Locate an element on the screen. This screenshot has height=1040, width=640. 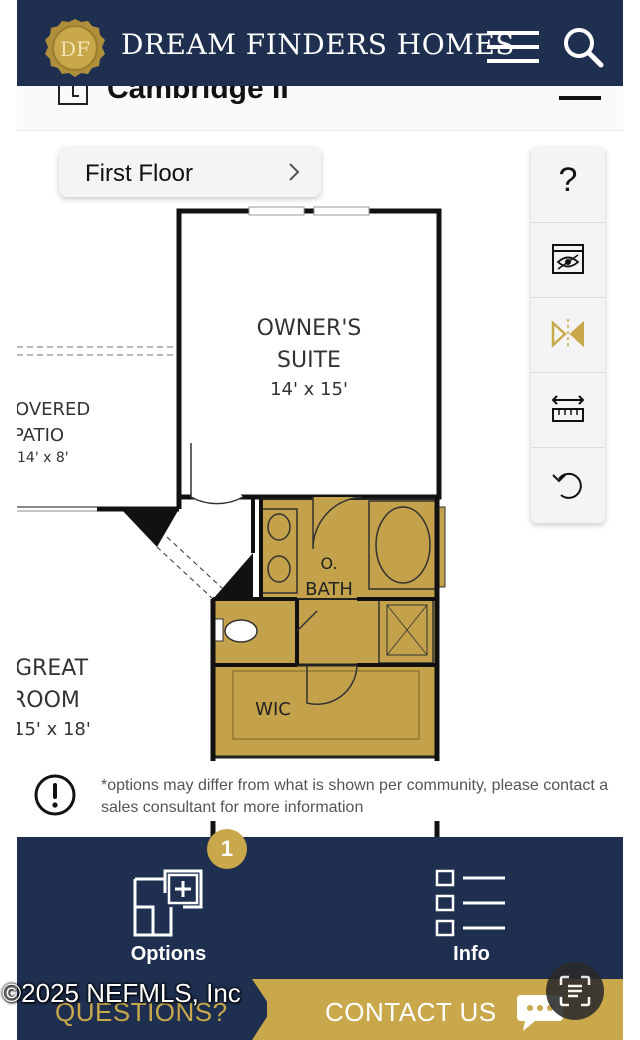
text-scan-button is located at coordinates (575, 991).